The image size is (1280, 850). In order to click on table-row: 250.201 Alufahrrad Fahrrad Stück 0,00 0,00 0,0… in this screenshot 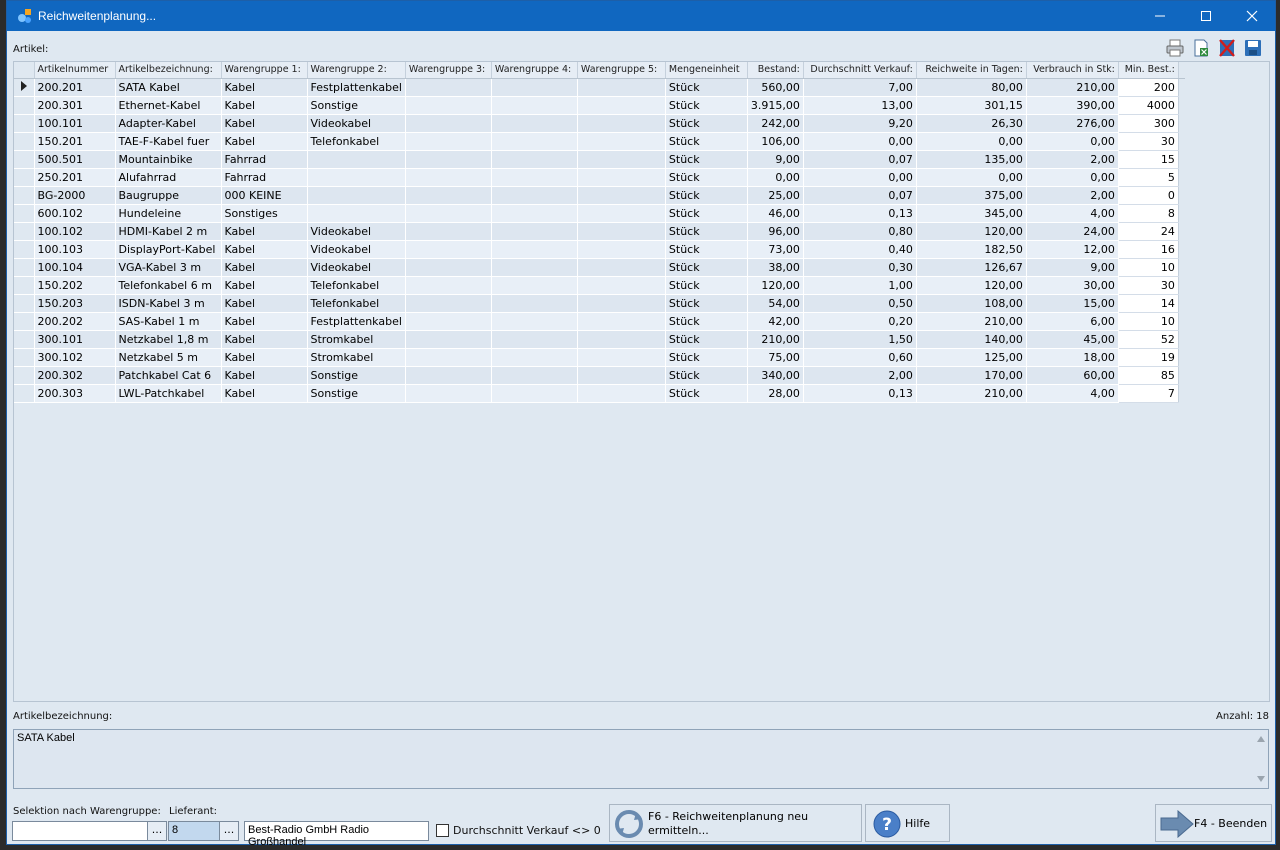, I will do `click(599, 177)`.